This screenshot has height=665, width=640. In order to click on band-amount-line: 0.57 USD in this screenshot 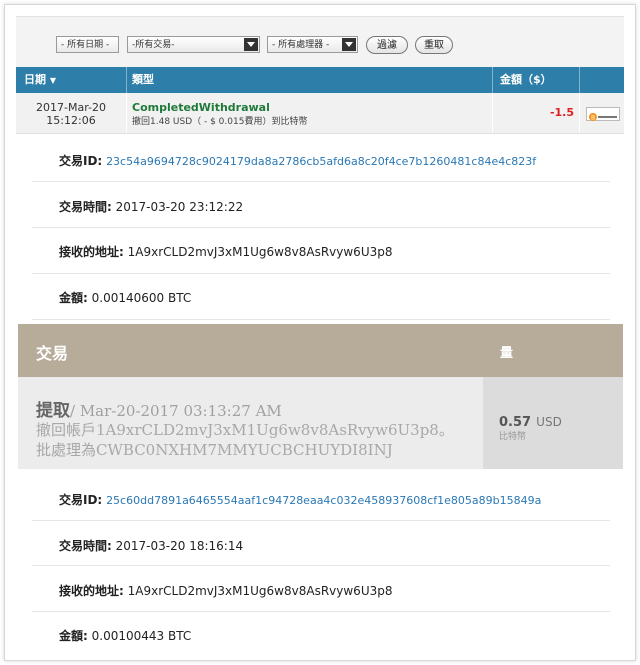, I will do `click(530, 420)`.